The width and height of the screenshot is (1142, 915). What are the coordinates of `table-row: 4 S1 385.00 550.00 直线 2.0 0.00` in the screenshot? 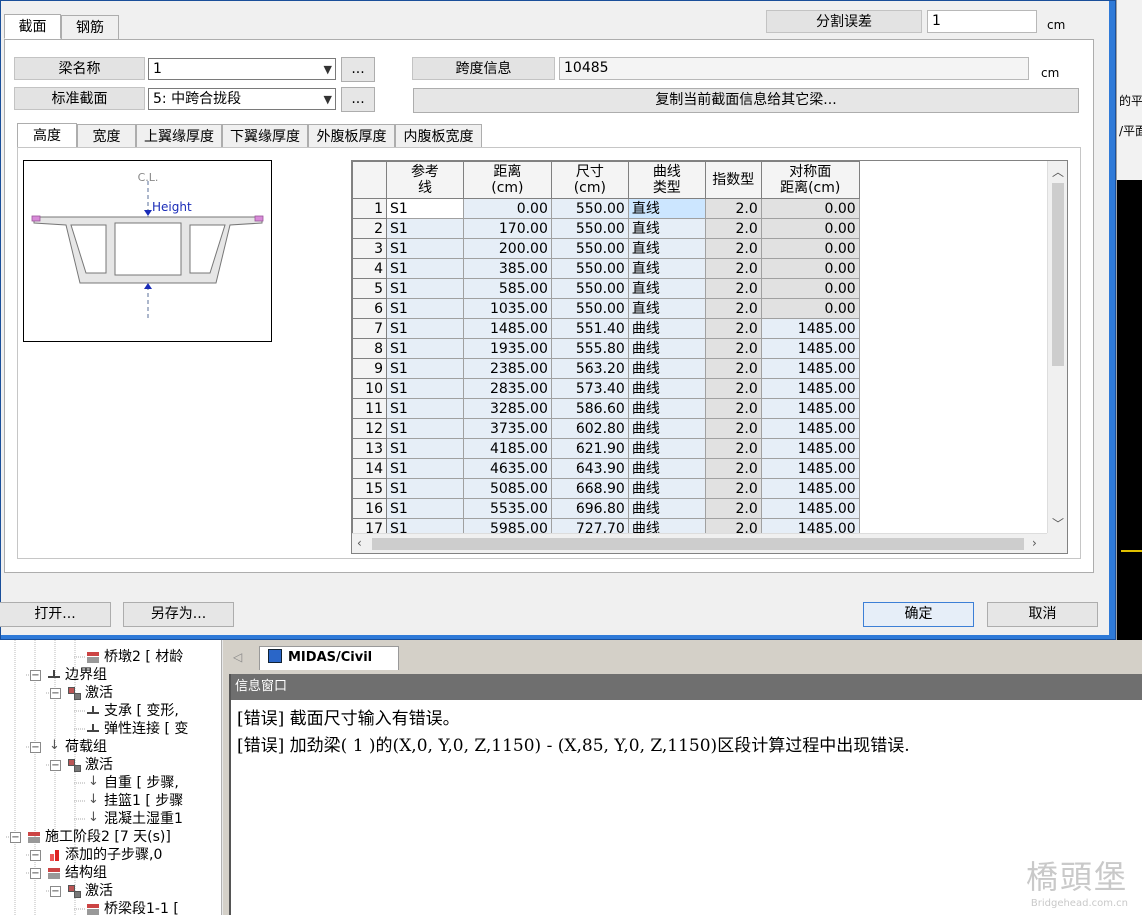 It's located at (700, 268).